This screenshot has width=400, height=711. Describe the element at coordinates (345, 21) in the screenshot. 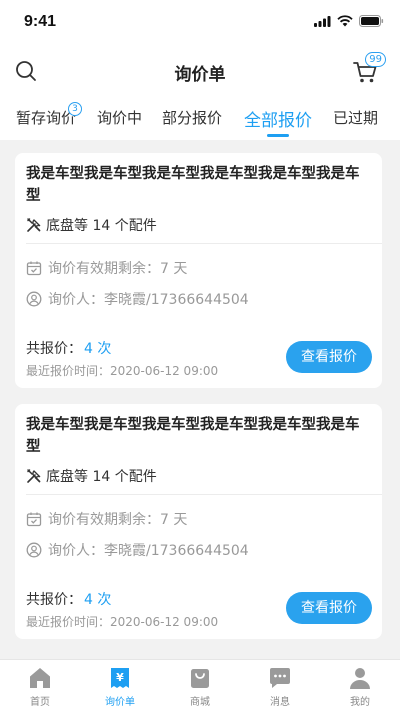

I see `wifi-icon` at that location.